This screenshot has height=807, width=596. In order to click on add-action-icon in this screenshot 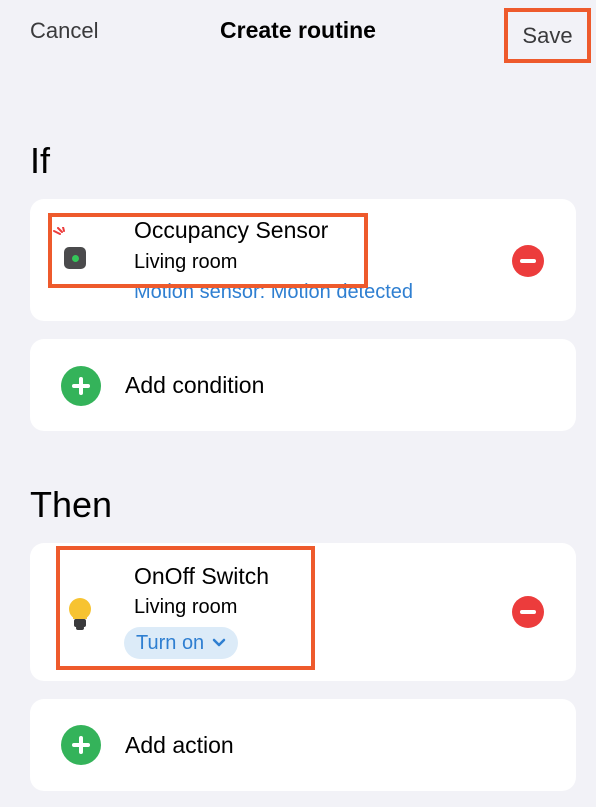, I will do `click(81, 745)`.